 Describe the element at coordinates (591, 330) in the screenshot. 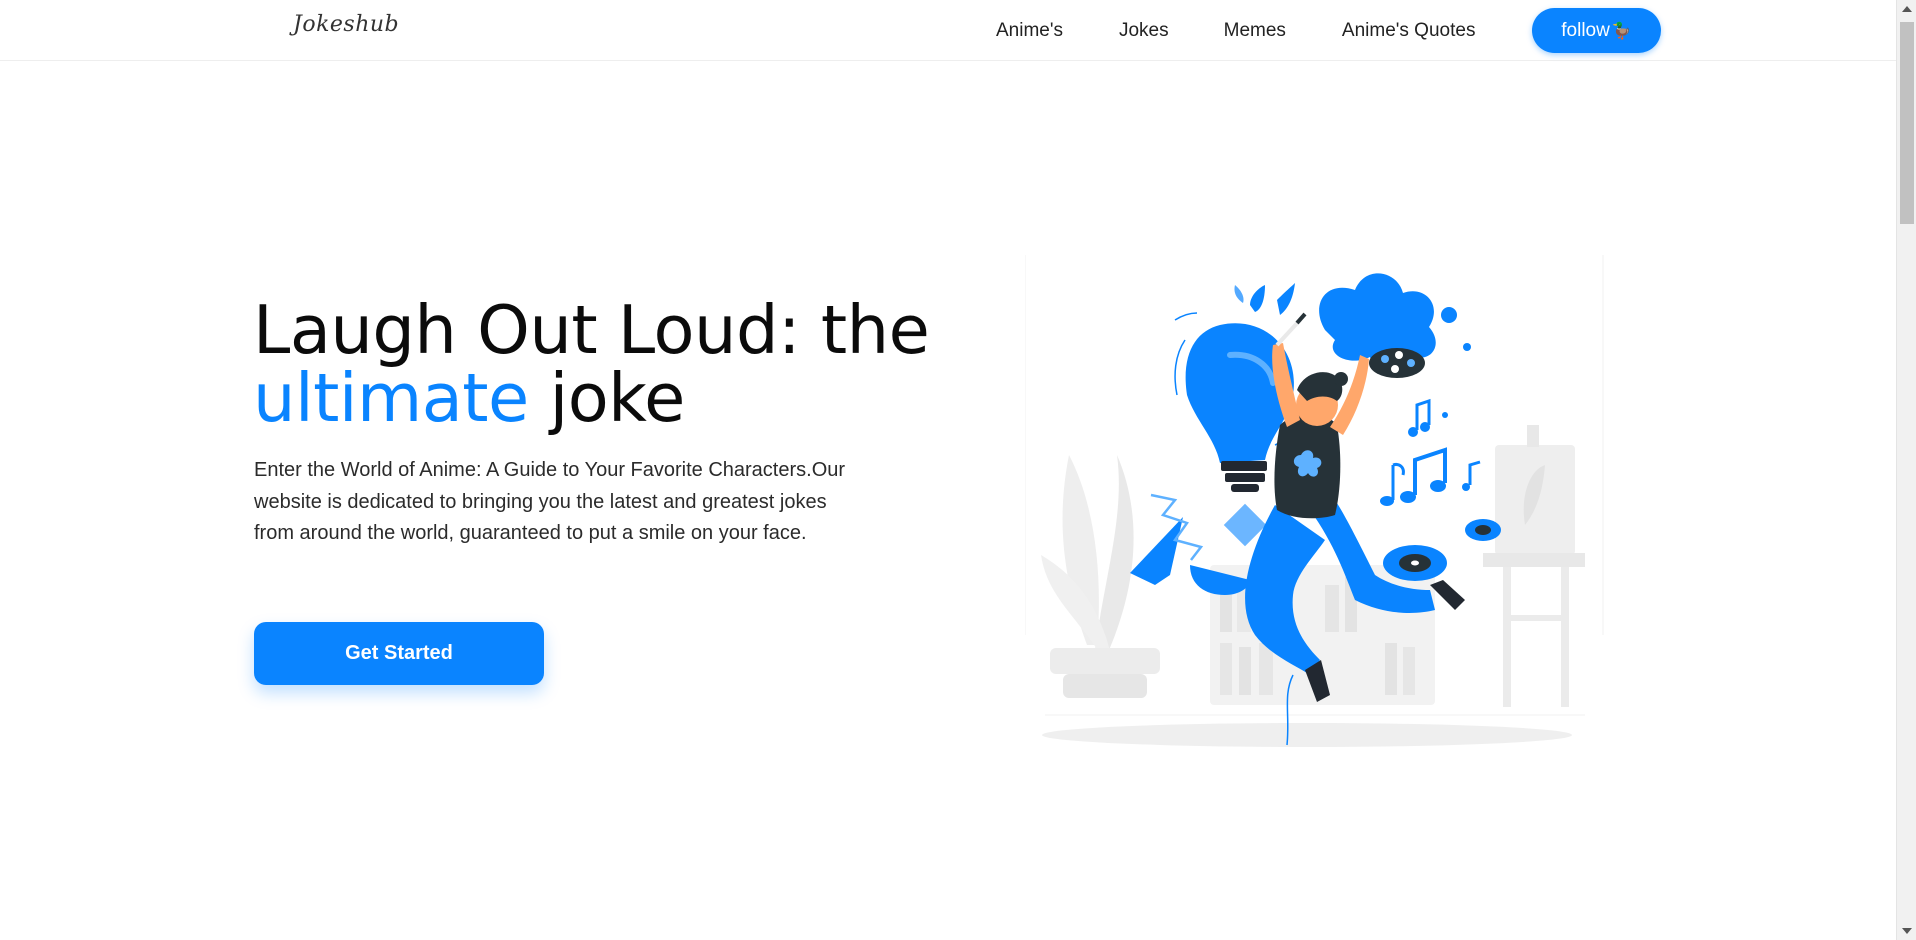

I see `hero-title-line1: Laugh Out Loud: the` at that location.